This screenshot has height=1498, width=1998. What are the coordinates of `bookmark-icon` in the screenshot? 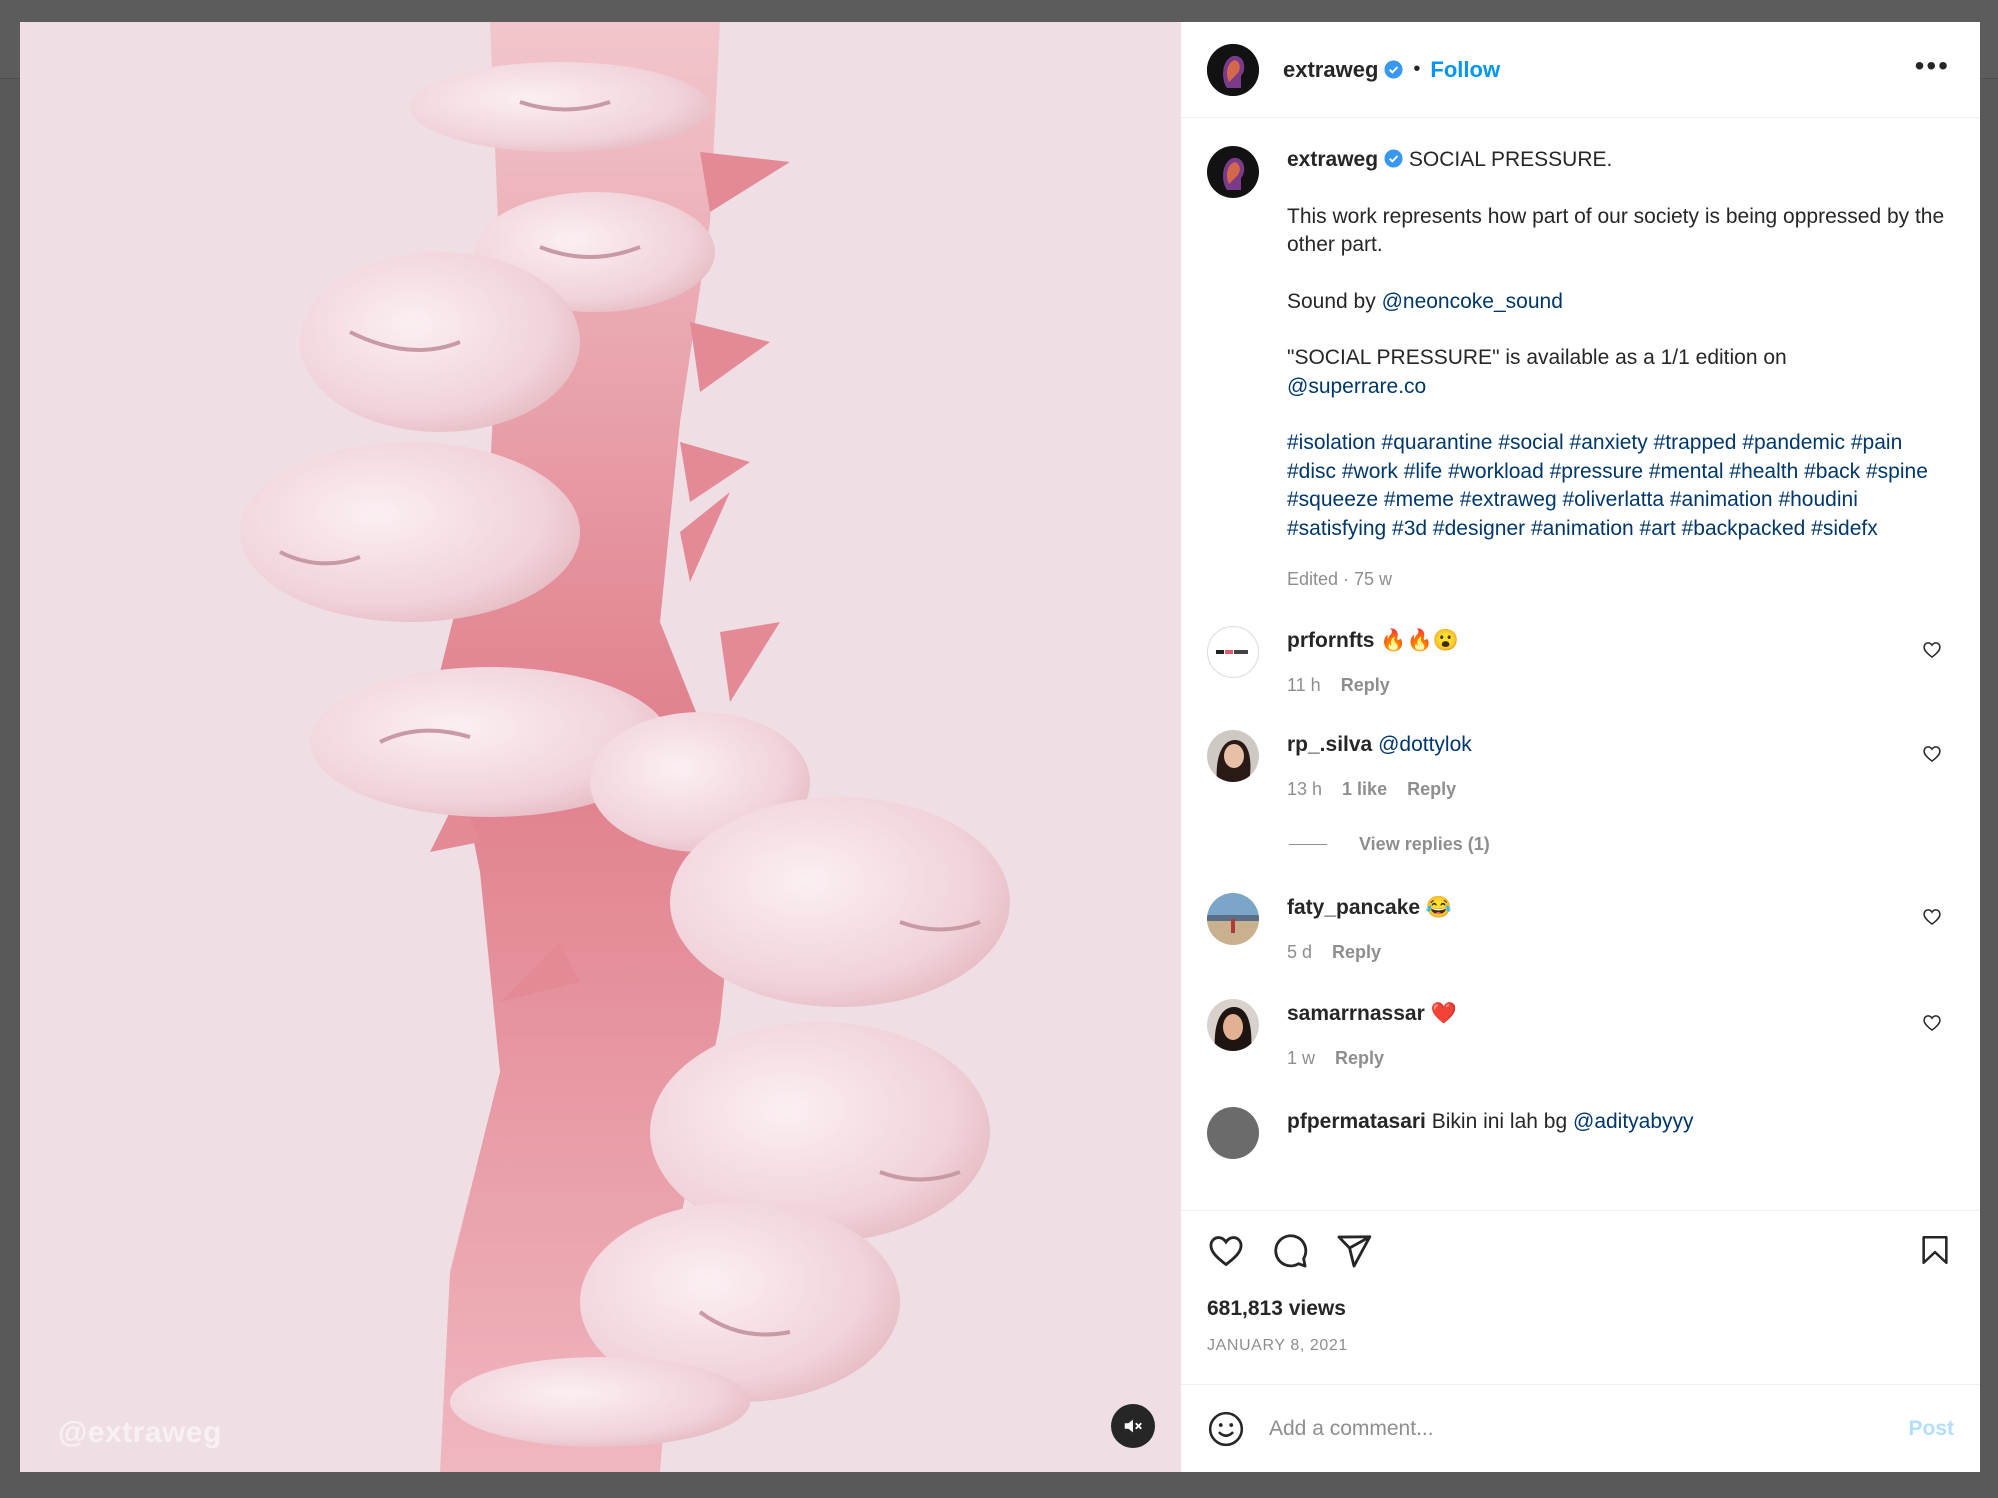 It's located at (1935, 1250).